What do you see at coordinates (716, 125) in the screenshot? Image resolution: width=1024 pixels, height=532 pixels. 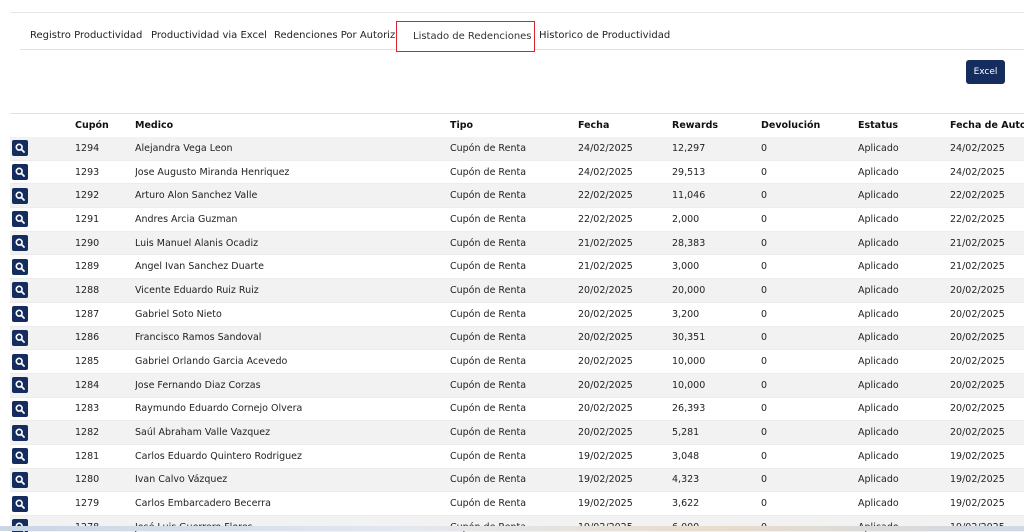 I see `header-rewards: Rewards` at bounding box center [716, 125].